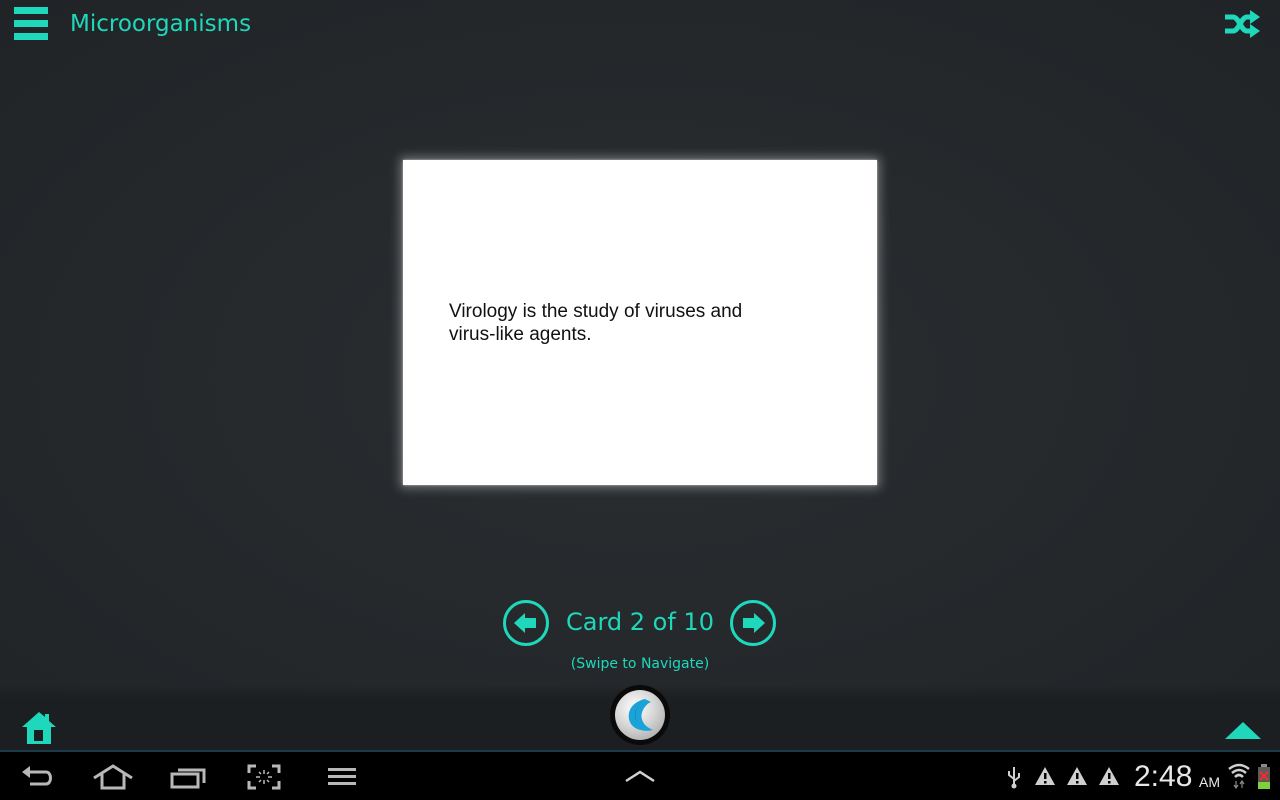  What do you see at coordinates (31, 10) in the screenshot?
I see `hamburger-menu-icon` at bounding box center [31, 10].